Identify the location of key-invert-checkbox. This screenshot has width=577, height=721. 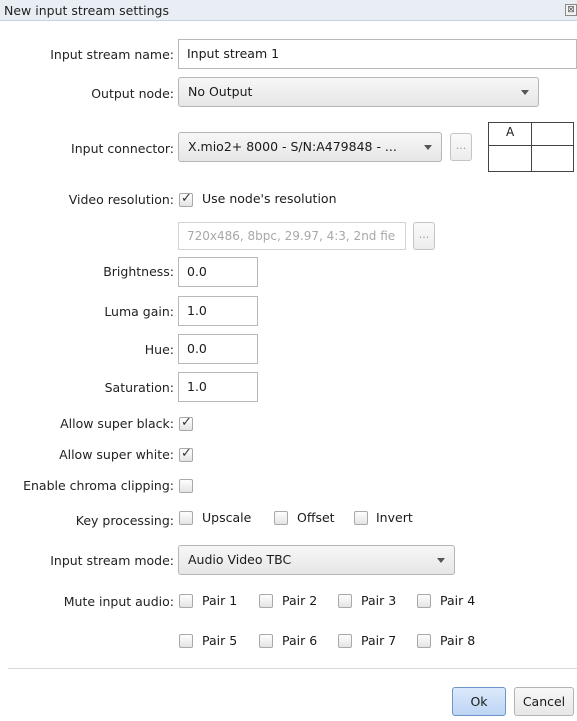
(361, 518).